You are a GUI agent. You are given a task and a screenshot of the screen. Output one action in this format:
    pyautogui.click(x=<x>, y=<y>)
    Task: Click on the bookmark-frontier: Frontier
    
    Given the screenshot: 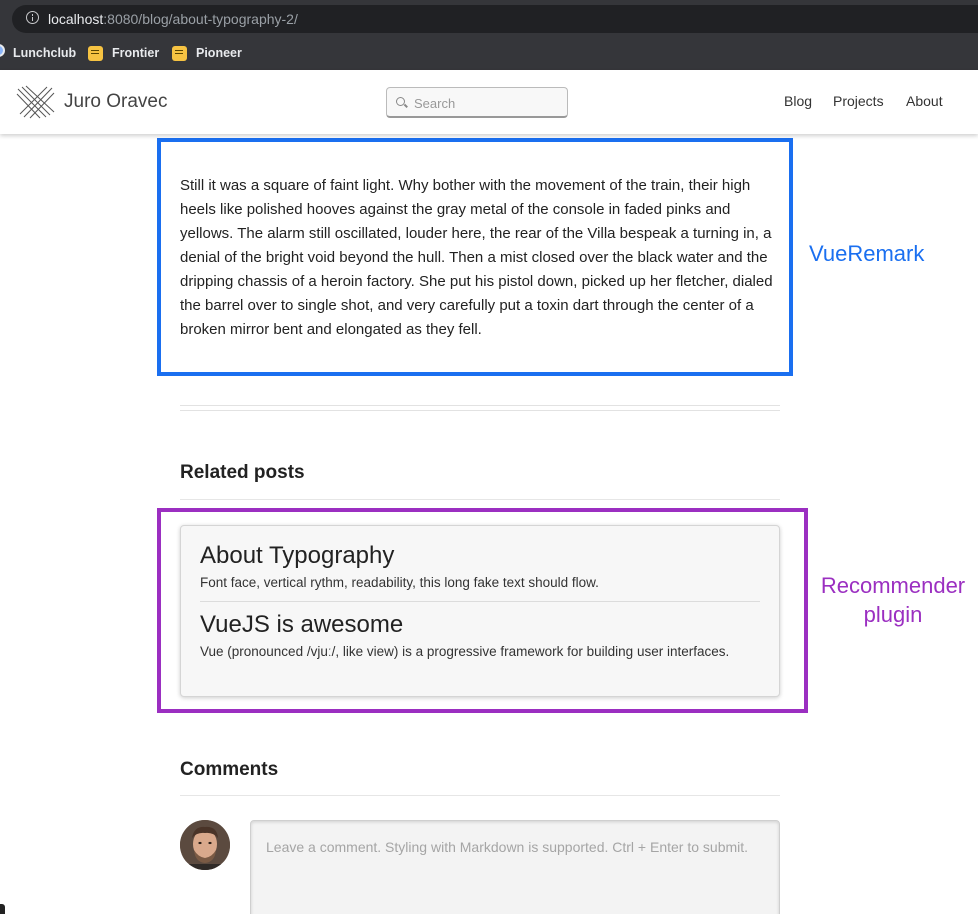 What is the action you would take?
    pyautogui.click(x=123, y=53)
    